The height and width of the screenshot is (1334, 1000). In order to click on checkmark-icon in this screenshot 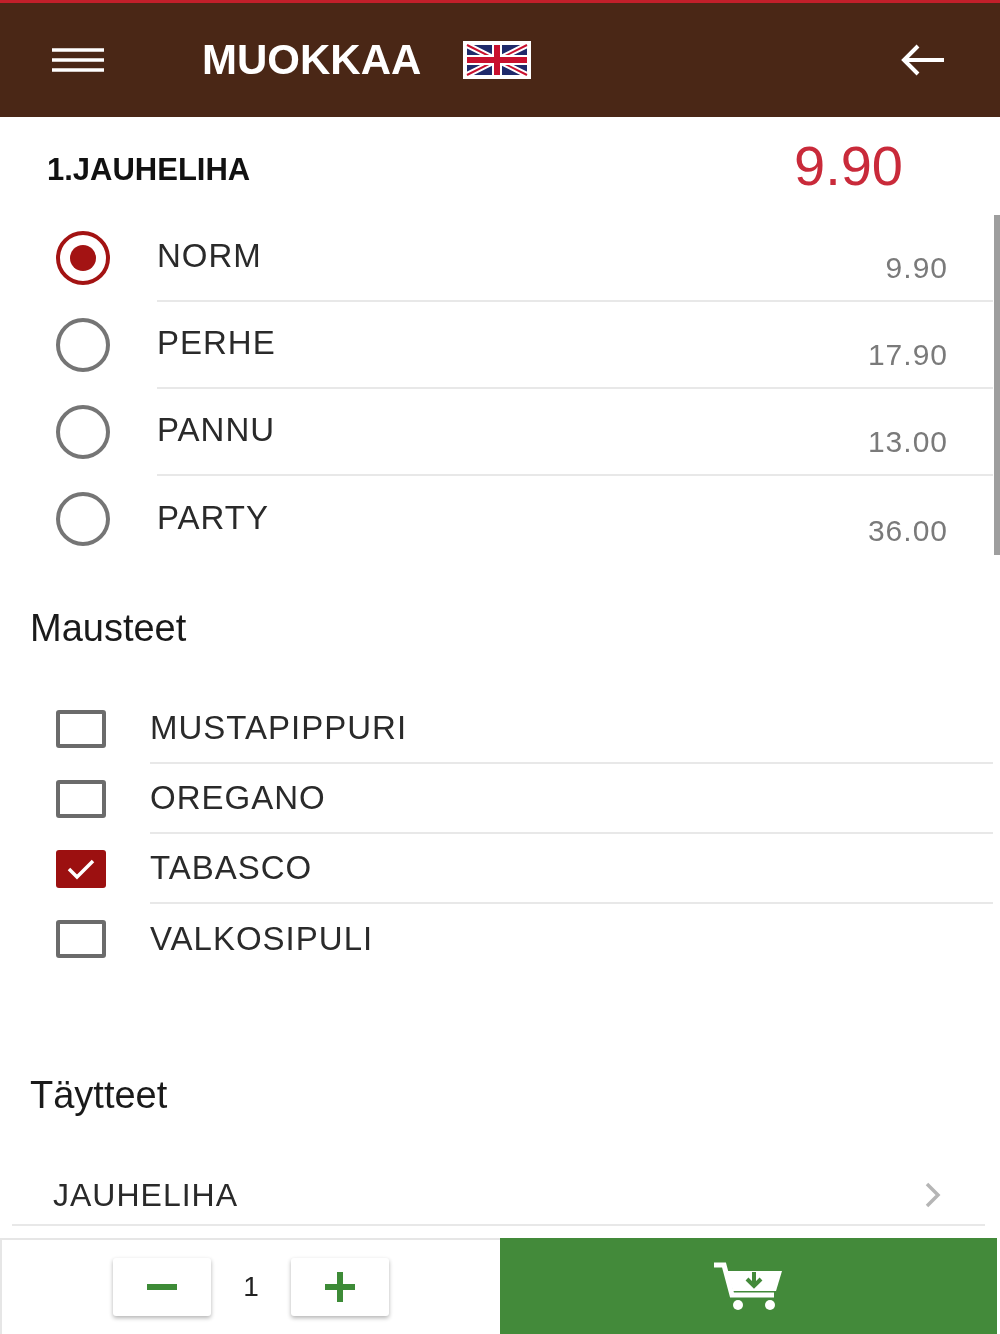, I will do `click(81, 869)`.